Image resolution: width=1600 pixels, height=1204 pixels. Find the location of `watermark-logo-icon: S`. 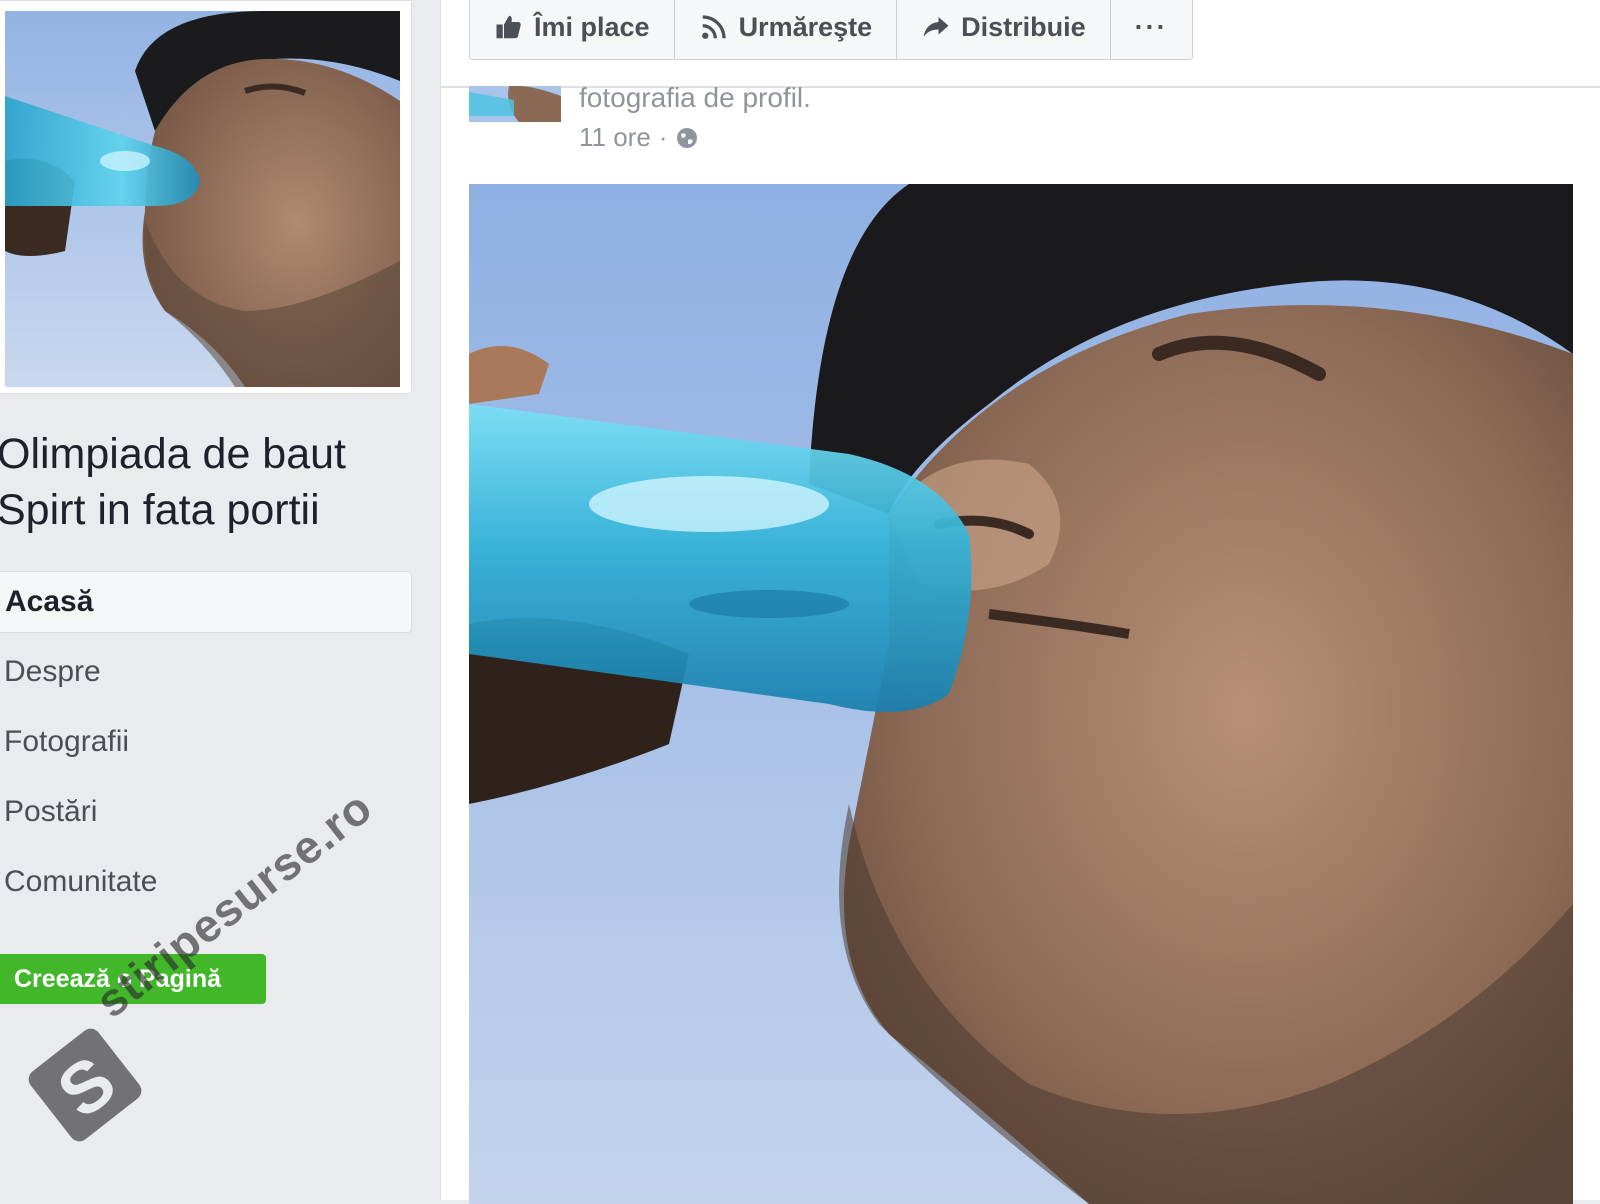

watermark-logo-icon: S is located at coordinates (85, 1085).